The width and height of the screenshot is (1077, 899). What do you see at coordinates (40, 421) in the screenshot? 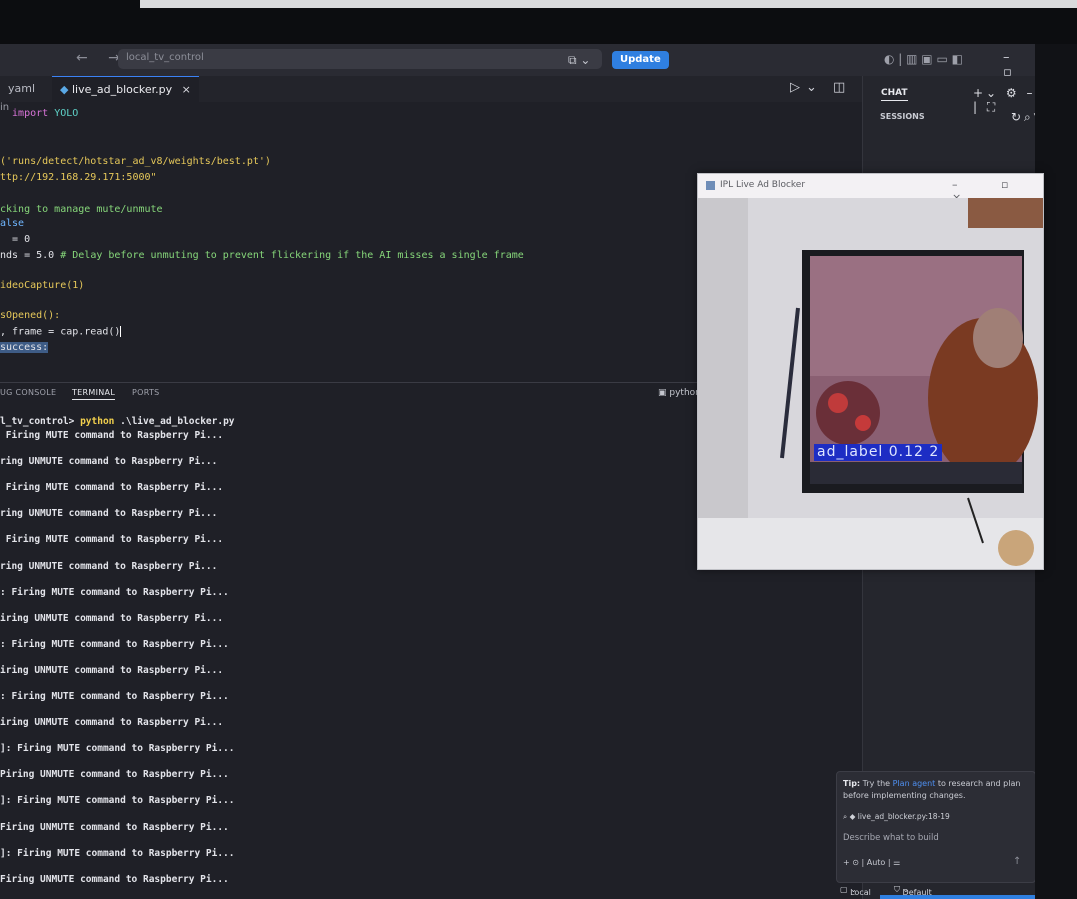
I see `prompt-path: l_tv_control>` at bounding box center [40, 421].